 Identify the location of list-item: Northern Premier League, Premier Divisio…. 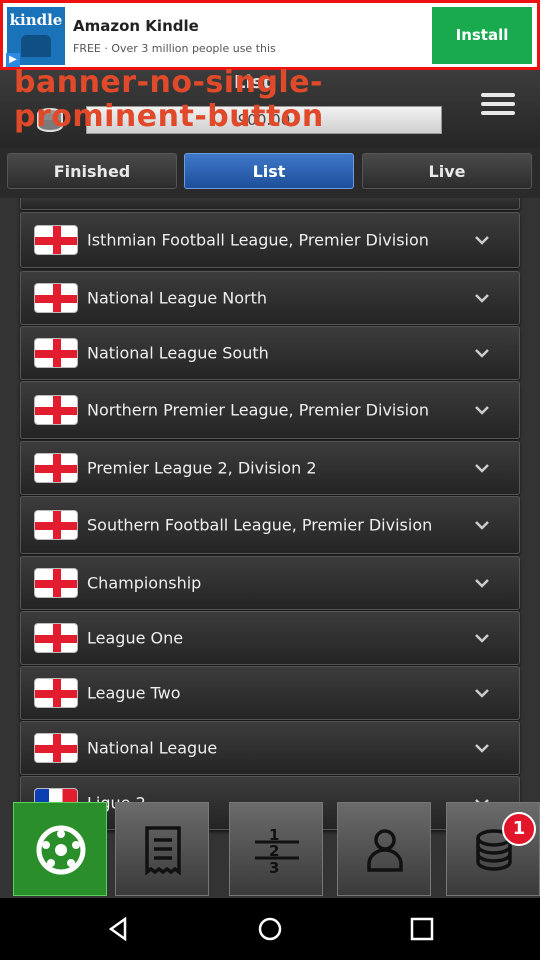
(270, 410).